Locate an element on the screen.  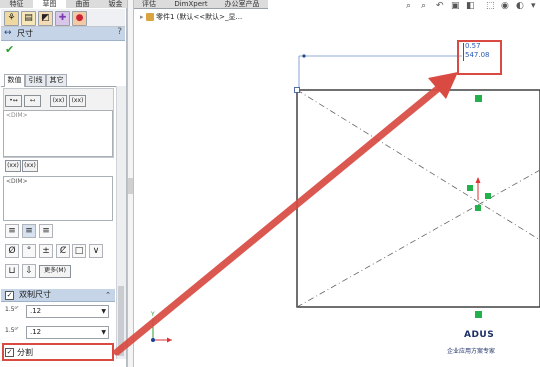
origin-arrow-icon is located at coordinates (478, 180).